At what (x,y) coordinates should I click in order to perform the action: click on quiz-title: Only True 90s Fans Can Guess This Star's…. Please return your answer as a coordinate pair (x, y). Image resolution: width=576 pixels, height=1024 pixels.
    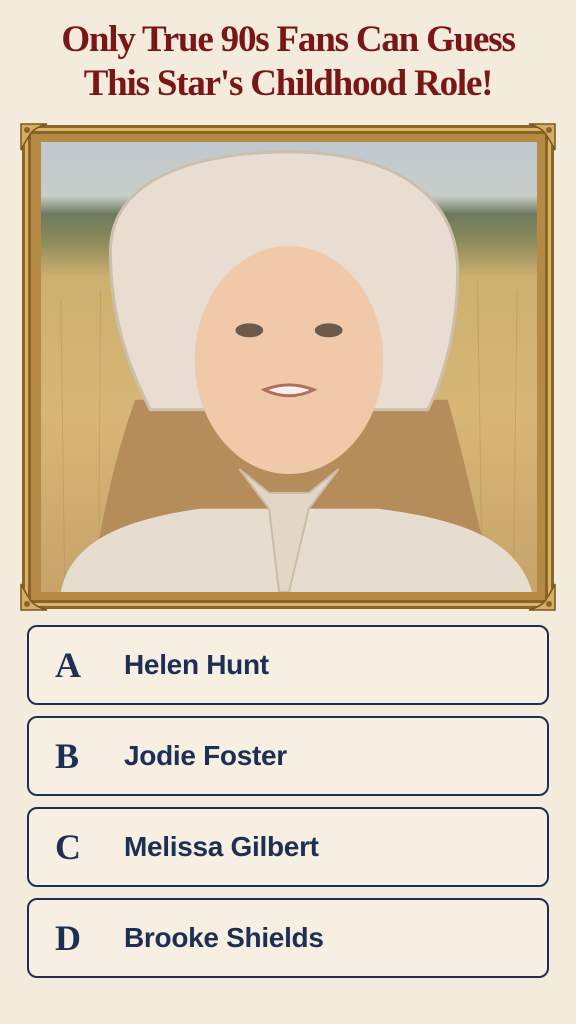
    Looking at the image, I should click on (288, 62).